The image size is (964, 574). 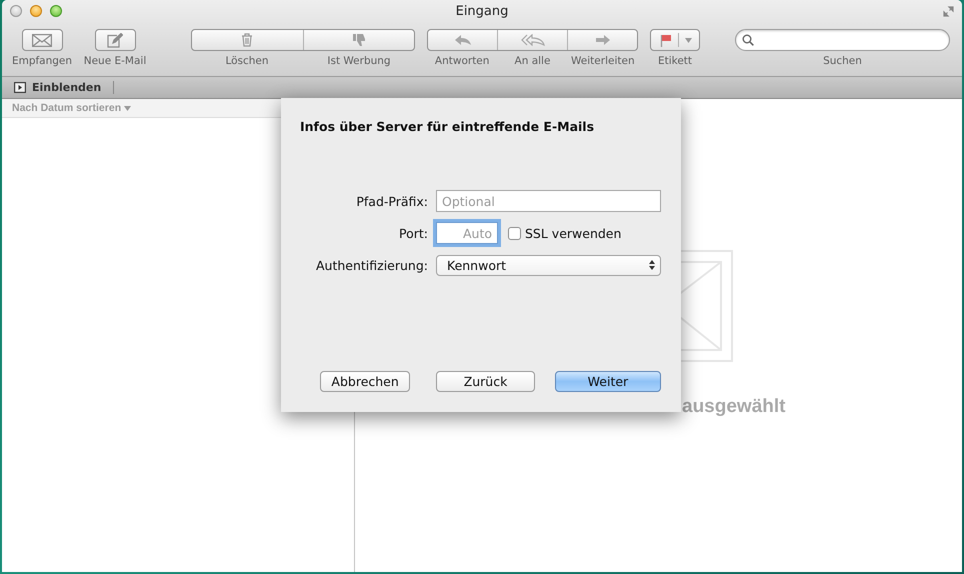 I want to click on thumbs-down-icon, so click(x=359, y=40).